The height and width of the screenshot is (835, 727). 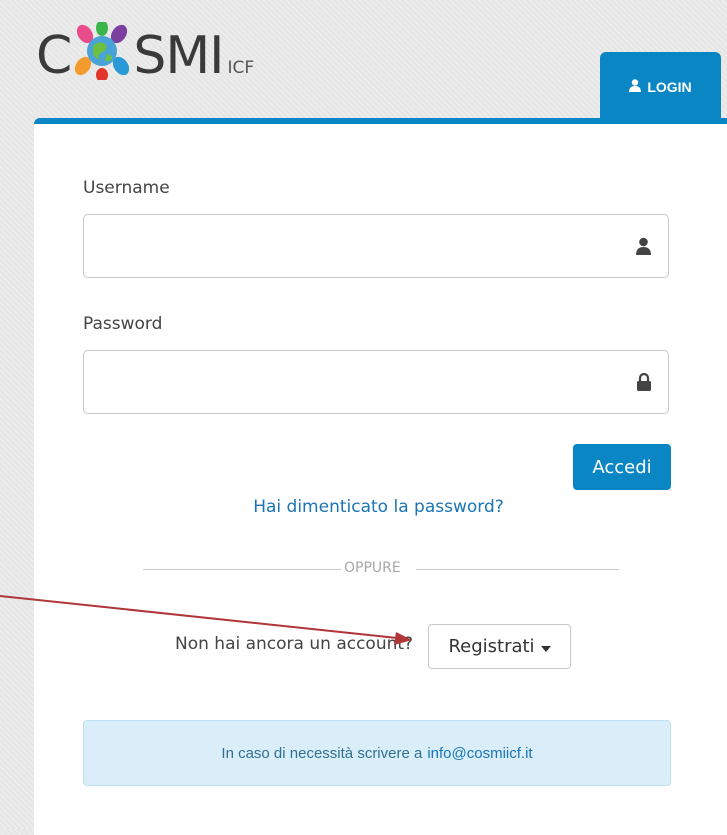 What do you see at coordinates (102, 51) in the screenshot?
I see `globe-hands-icon` at bounding box center [102, 51].